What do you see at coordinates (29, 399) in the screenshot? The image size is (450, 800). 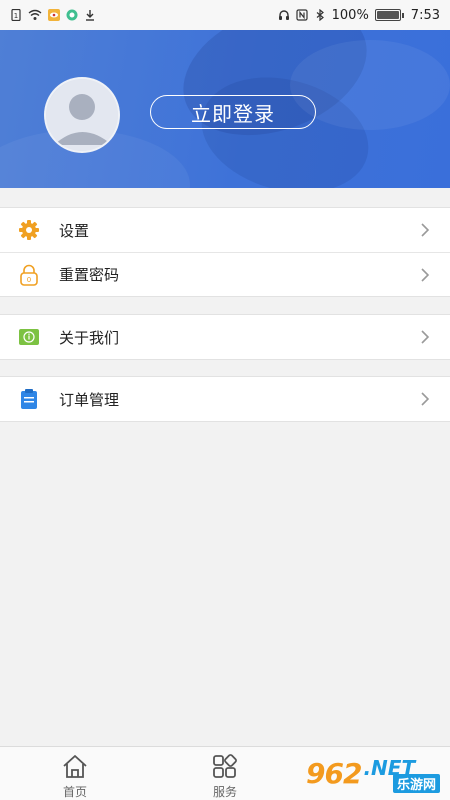 I see `clipboard-icon` at bounding box center [29, 399].